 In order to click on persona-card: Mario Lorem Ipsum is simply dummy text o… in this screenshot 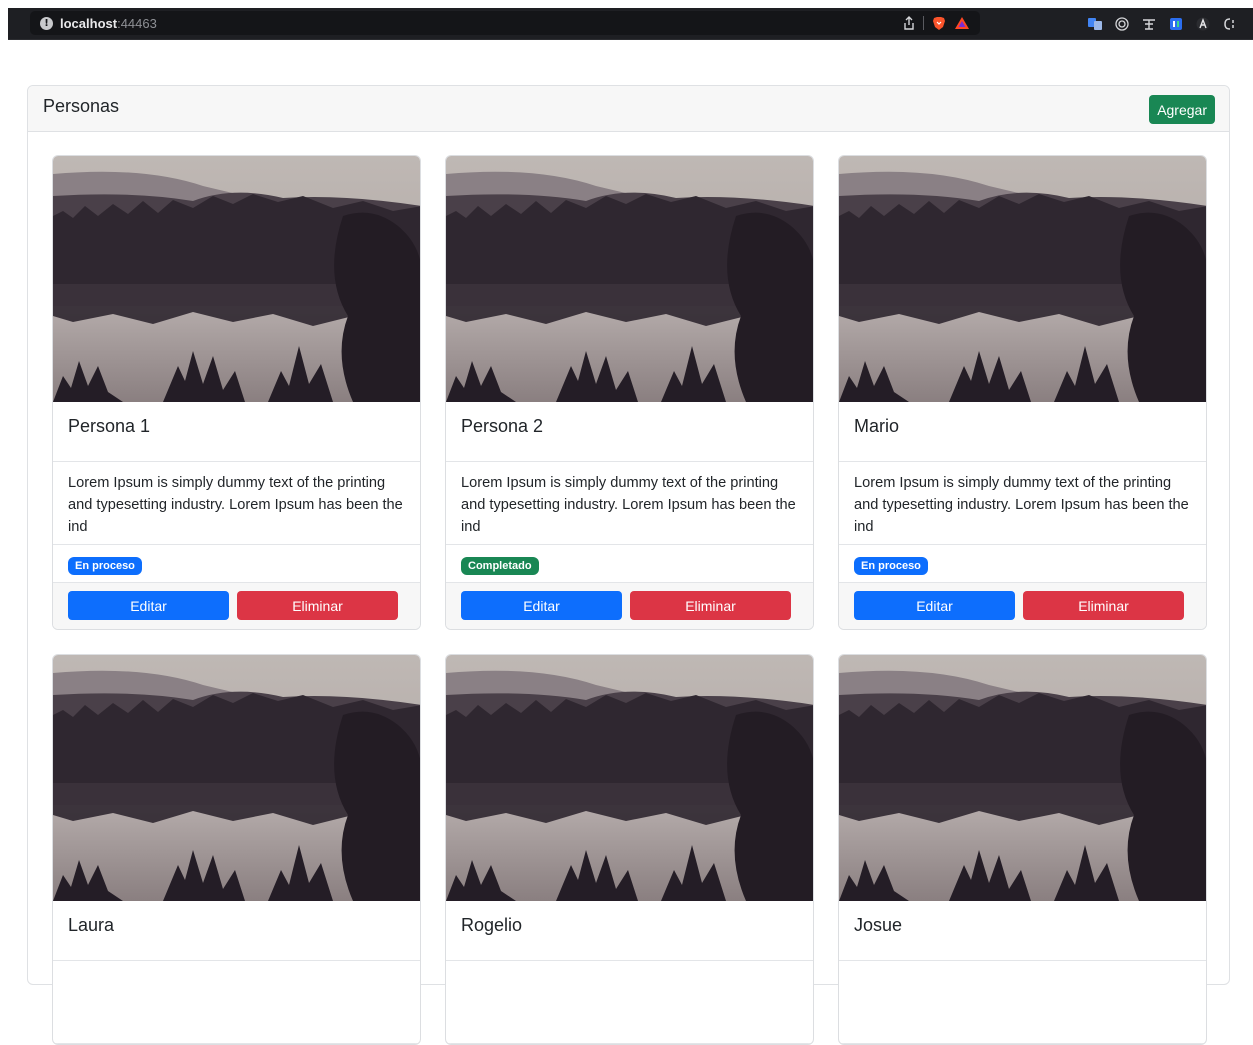, I will do `click(1022, 392)`.